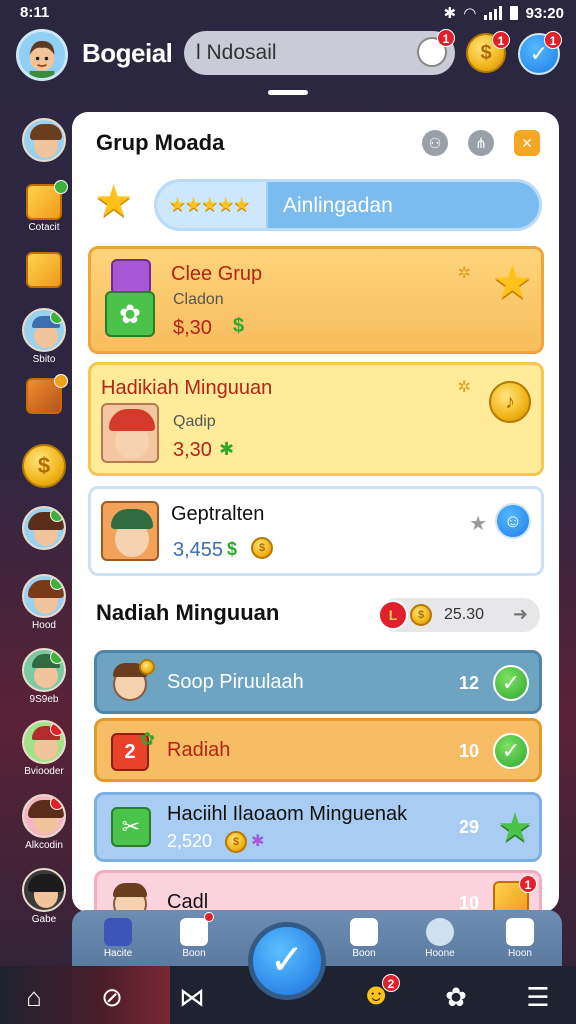 Image resolution: width=576 pixels, height=1024 pixels. I want to click on check-badge: 1, so click(553, 40).